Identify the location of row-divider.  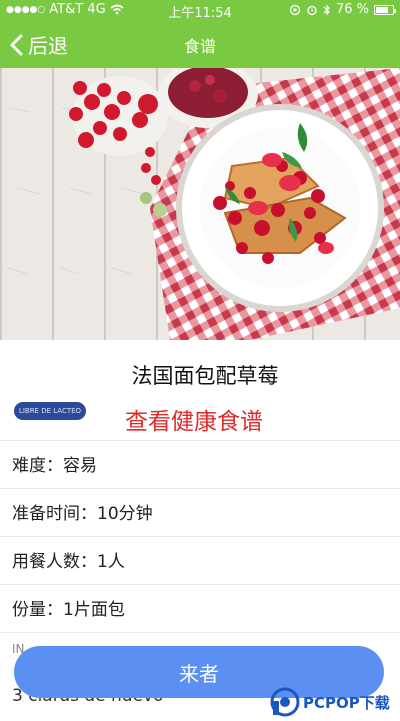
(200, 632).